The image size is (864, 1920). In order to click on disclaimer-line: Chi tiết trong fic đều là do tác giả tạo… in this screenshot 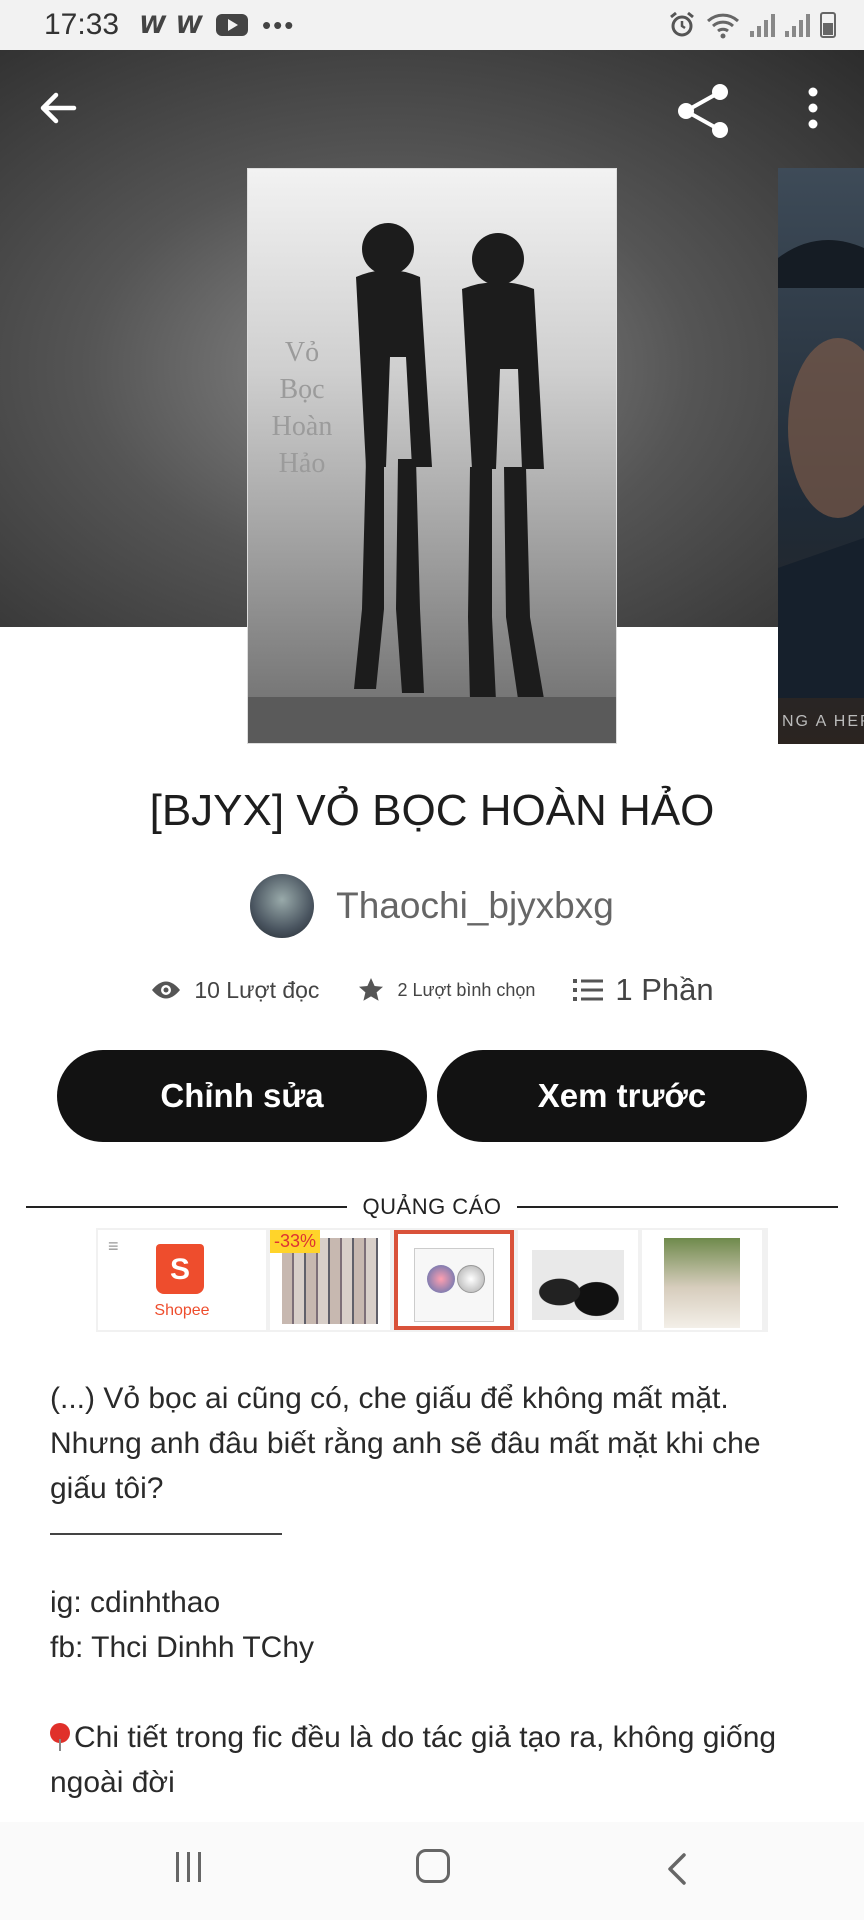, I will do `click(435, 1760)`.